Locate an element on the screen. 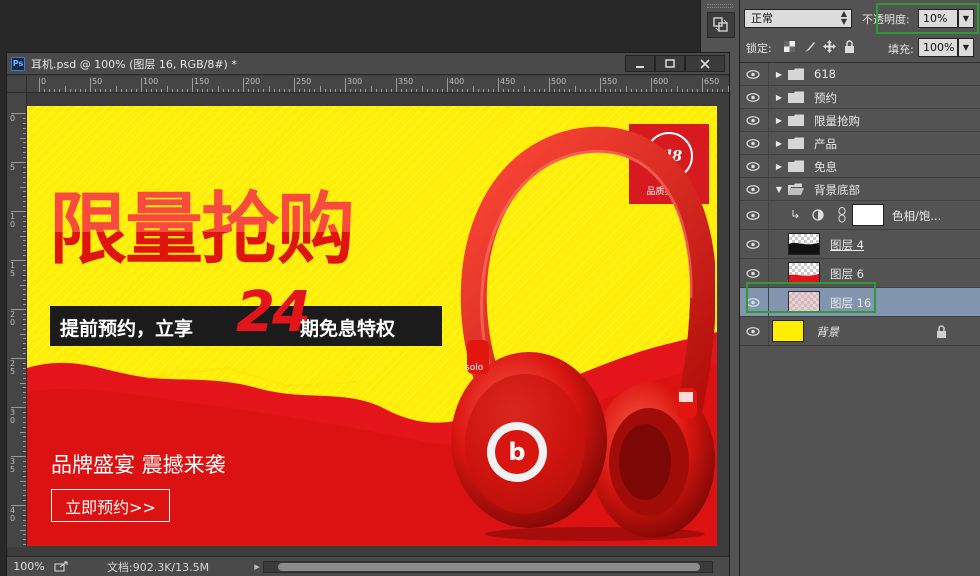 The height and width of the screenshot is (576, 980). move-icon is located at coordinates (829, 46).